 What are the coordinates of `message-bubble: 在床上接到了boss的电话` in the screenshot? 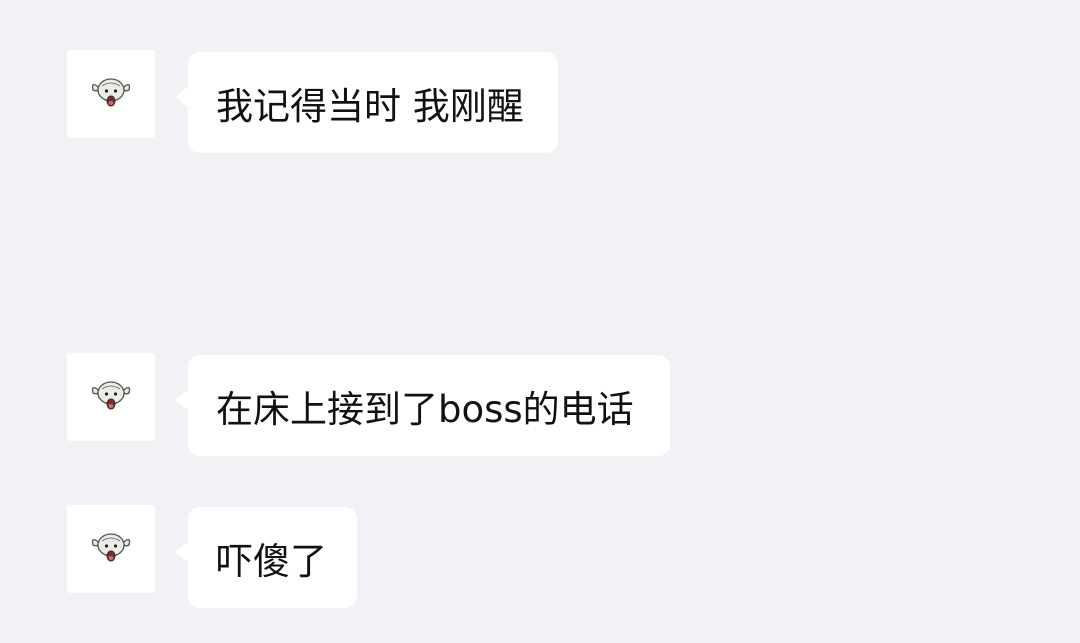 It's located at (422, 405).